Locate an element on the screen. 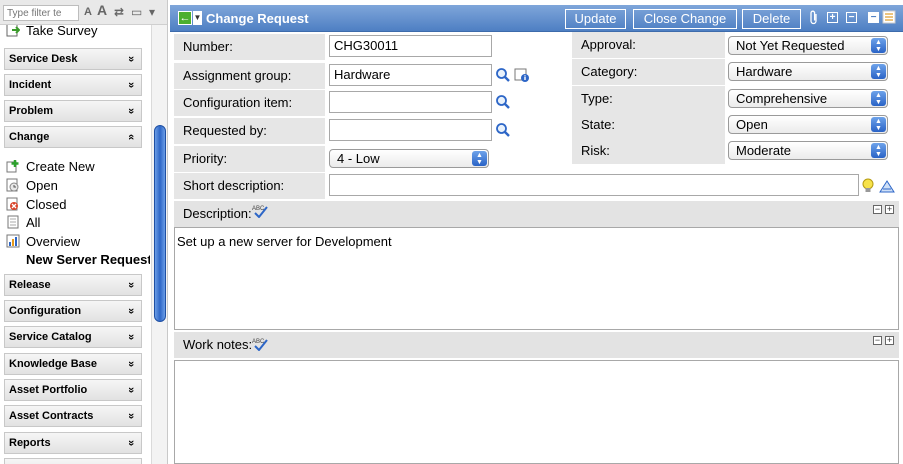 The height and width of the screenshot is (464, 903). lightbulb-icon is located at coordinates (868, 186).